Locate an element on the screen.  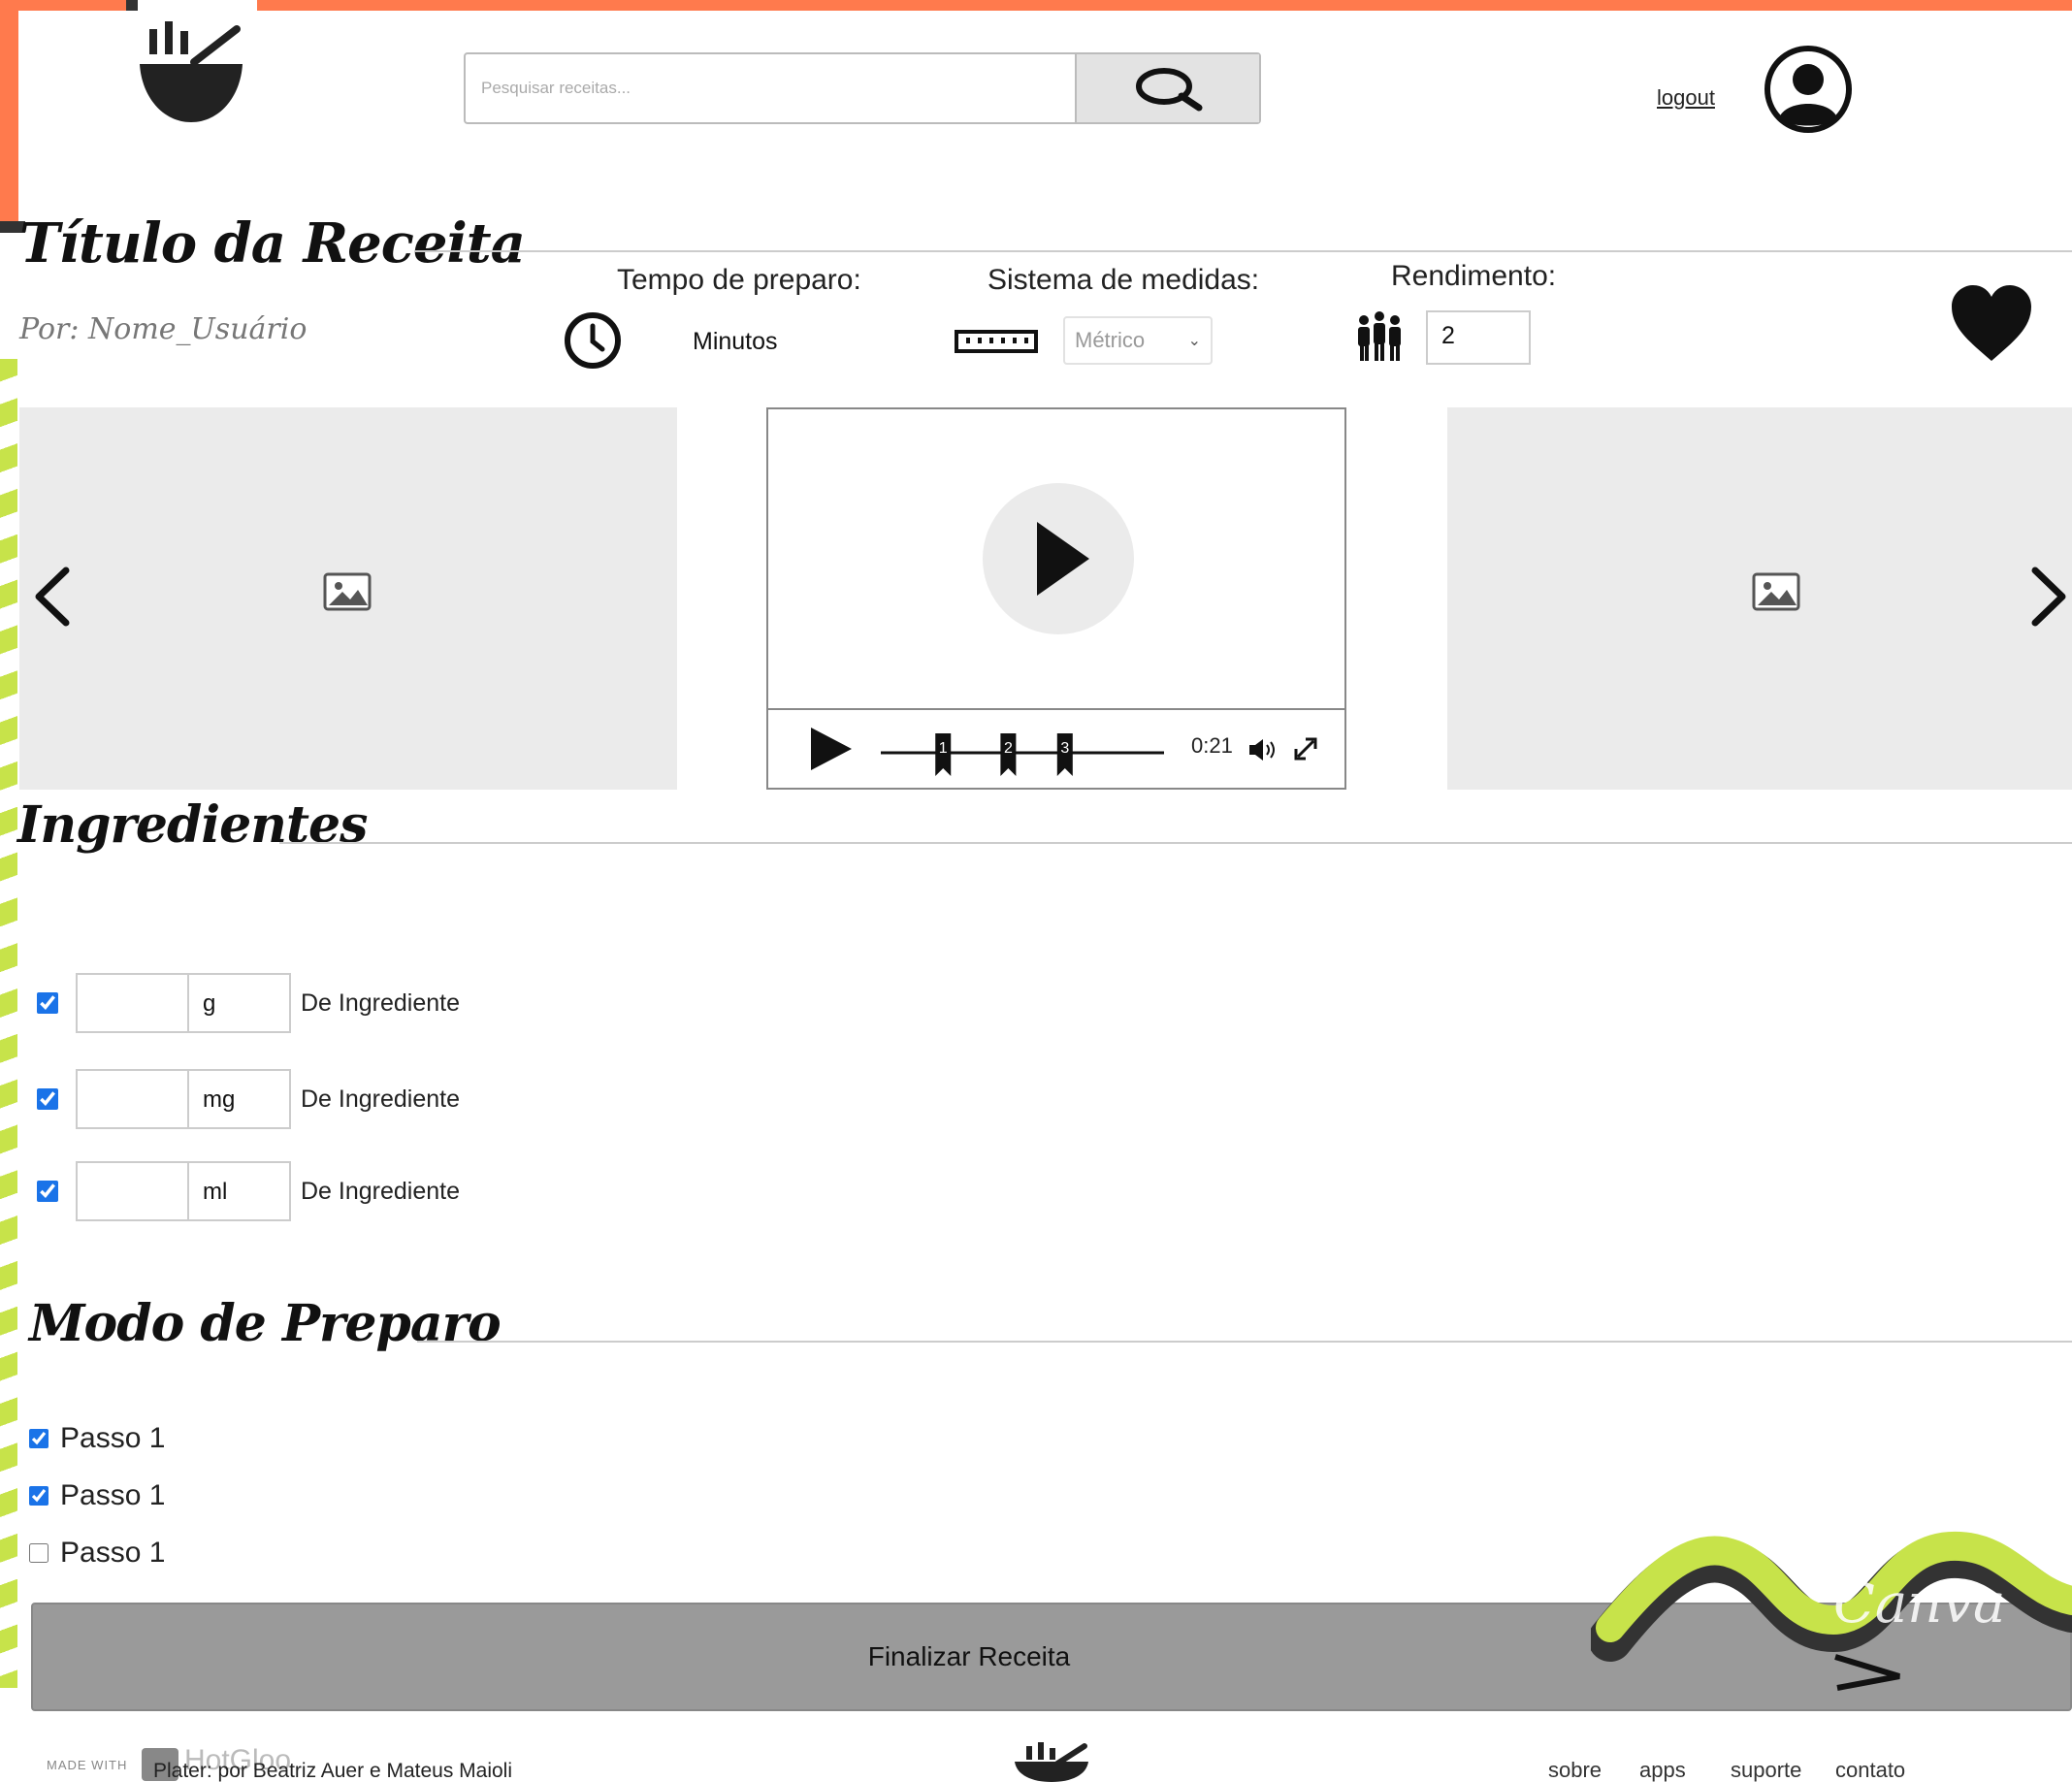
recipe-title: Título da Receita is located at coordinates (272, 243).